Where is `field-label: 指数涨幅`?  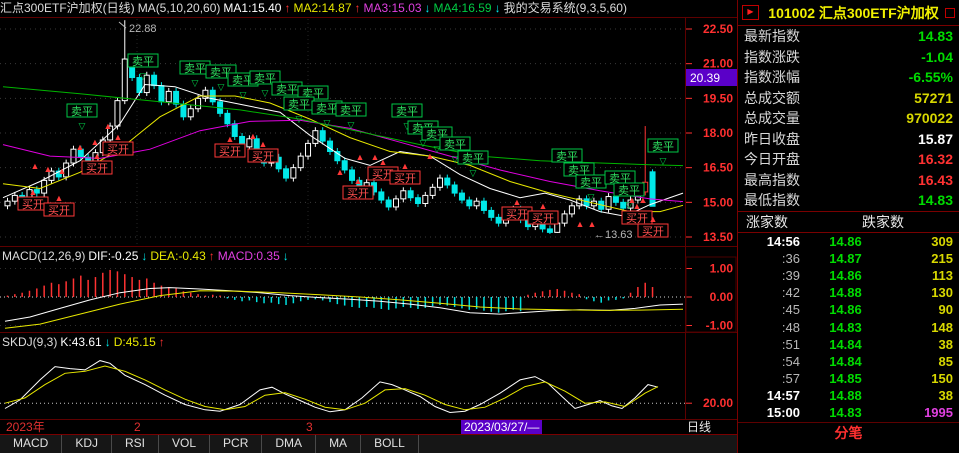
field-label: 指数涨幅 is located at coordinates (772, 77).